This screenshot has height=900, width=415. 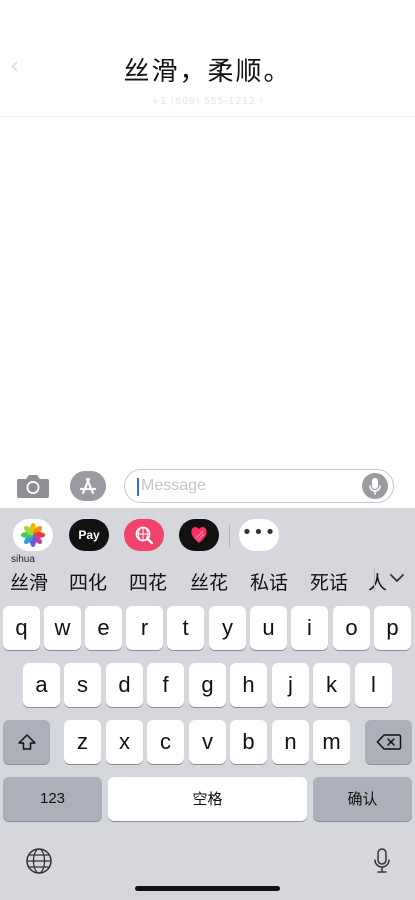 I want to click on space-key: 空格, so click(x=207, y=799).